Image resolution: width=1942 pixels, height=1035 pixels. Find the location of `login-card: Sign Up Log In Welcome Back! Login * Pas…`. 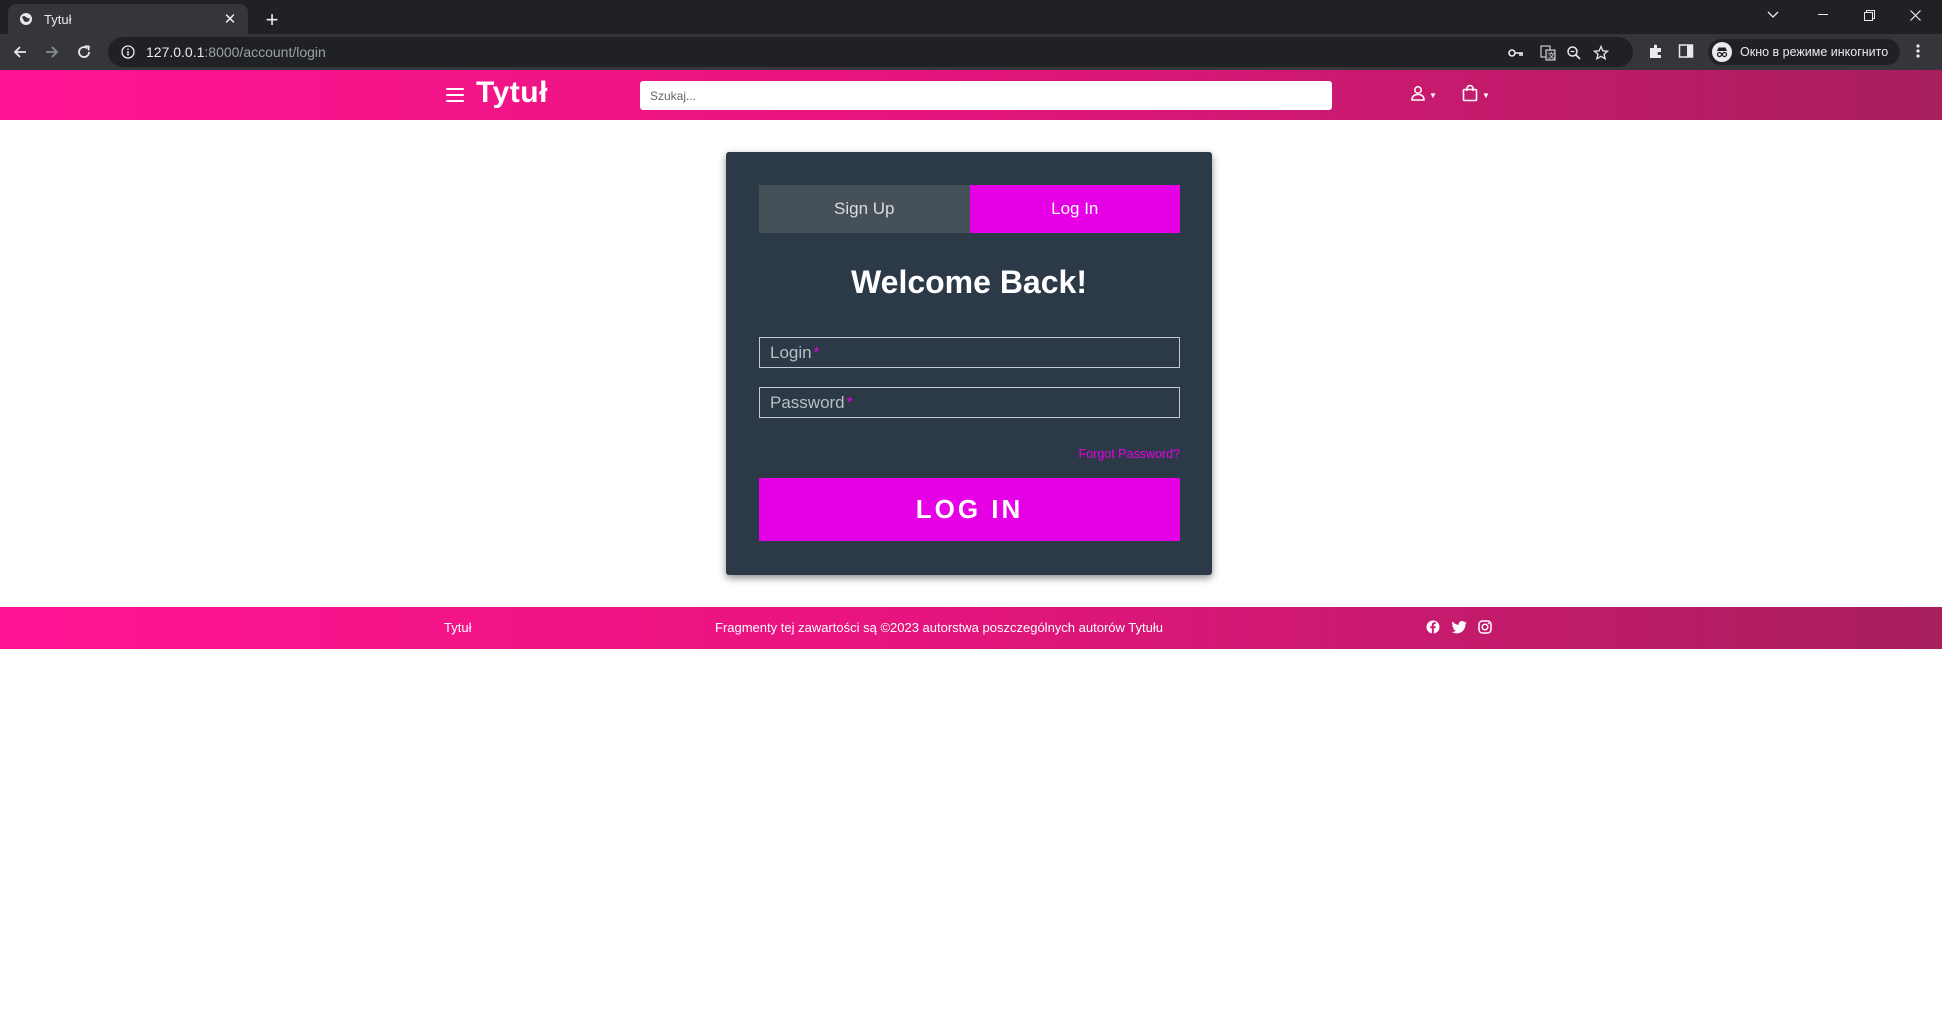

login-card: Sign Up Log In Welcome Back! Login * Pas… is located at coordinates (969, 363).